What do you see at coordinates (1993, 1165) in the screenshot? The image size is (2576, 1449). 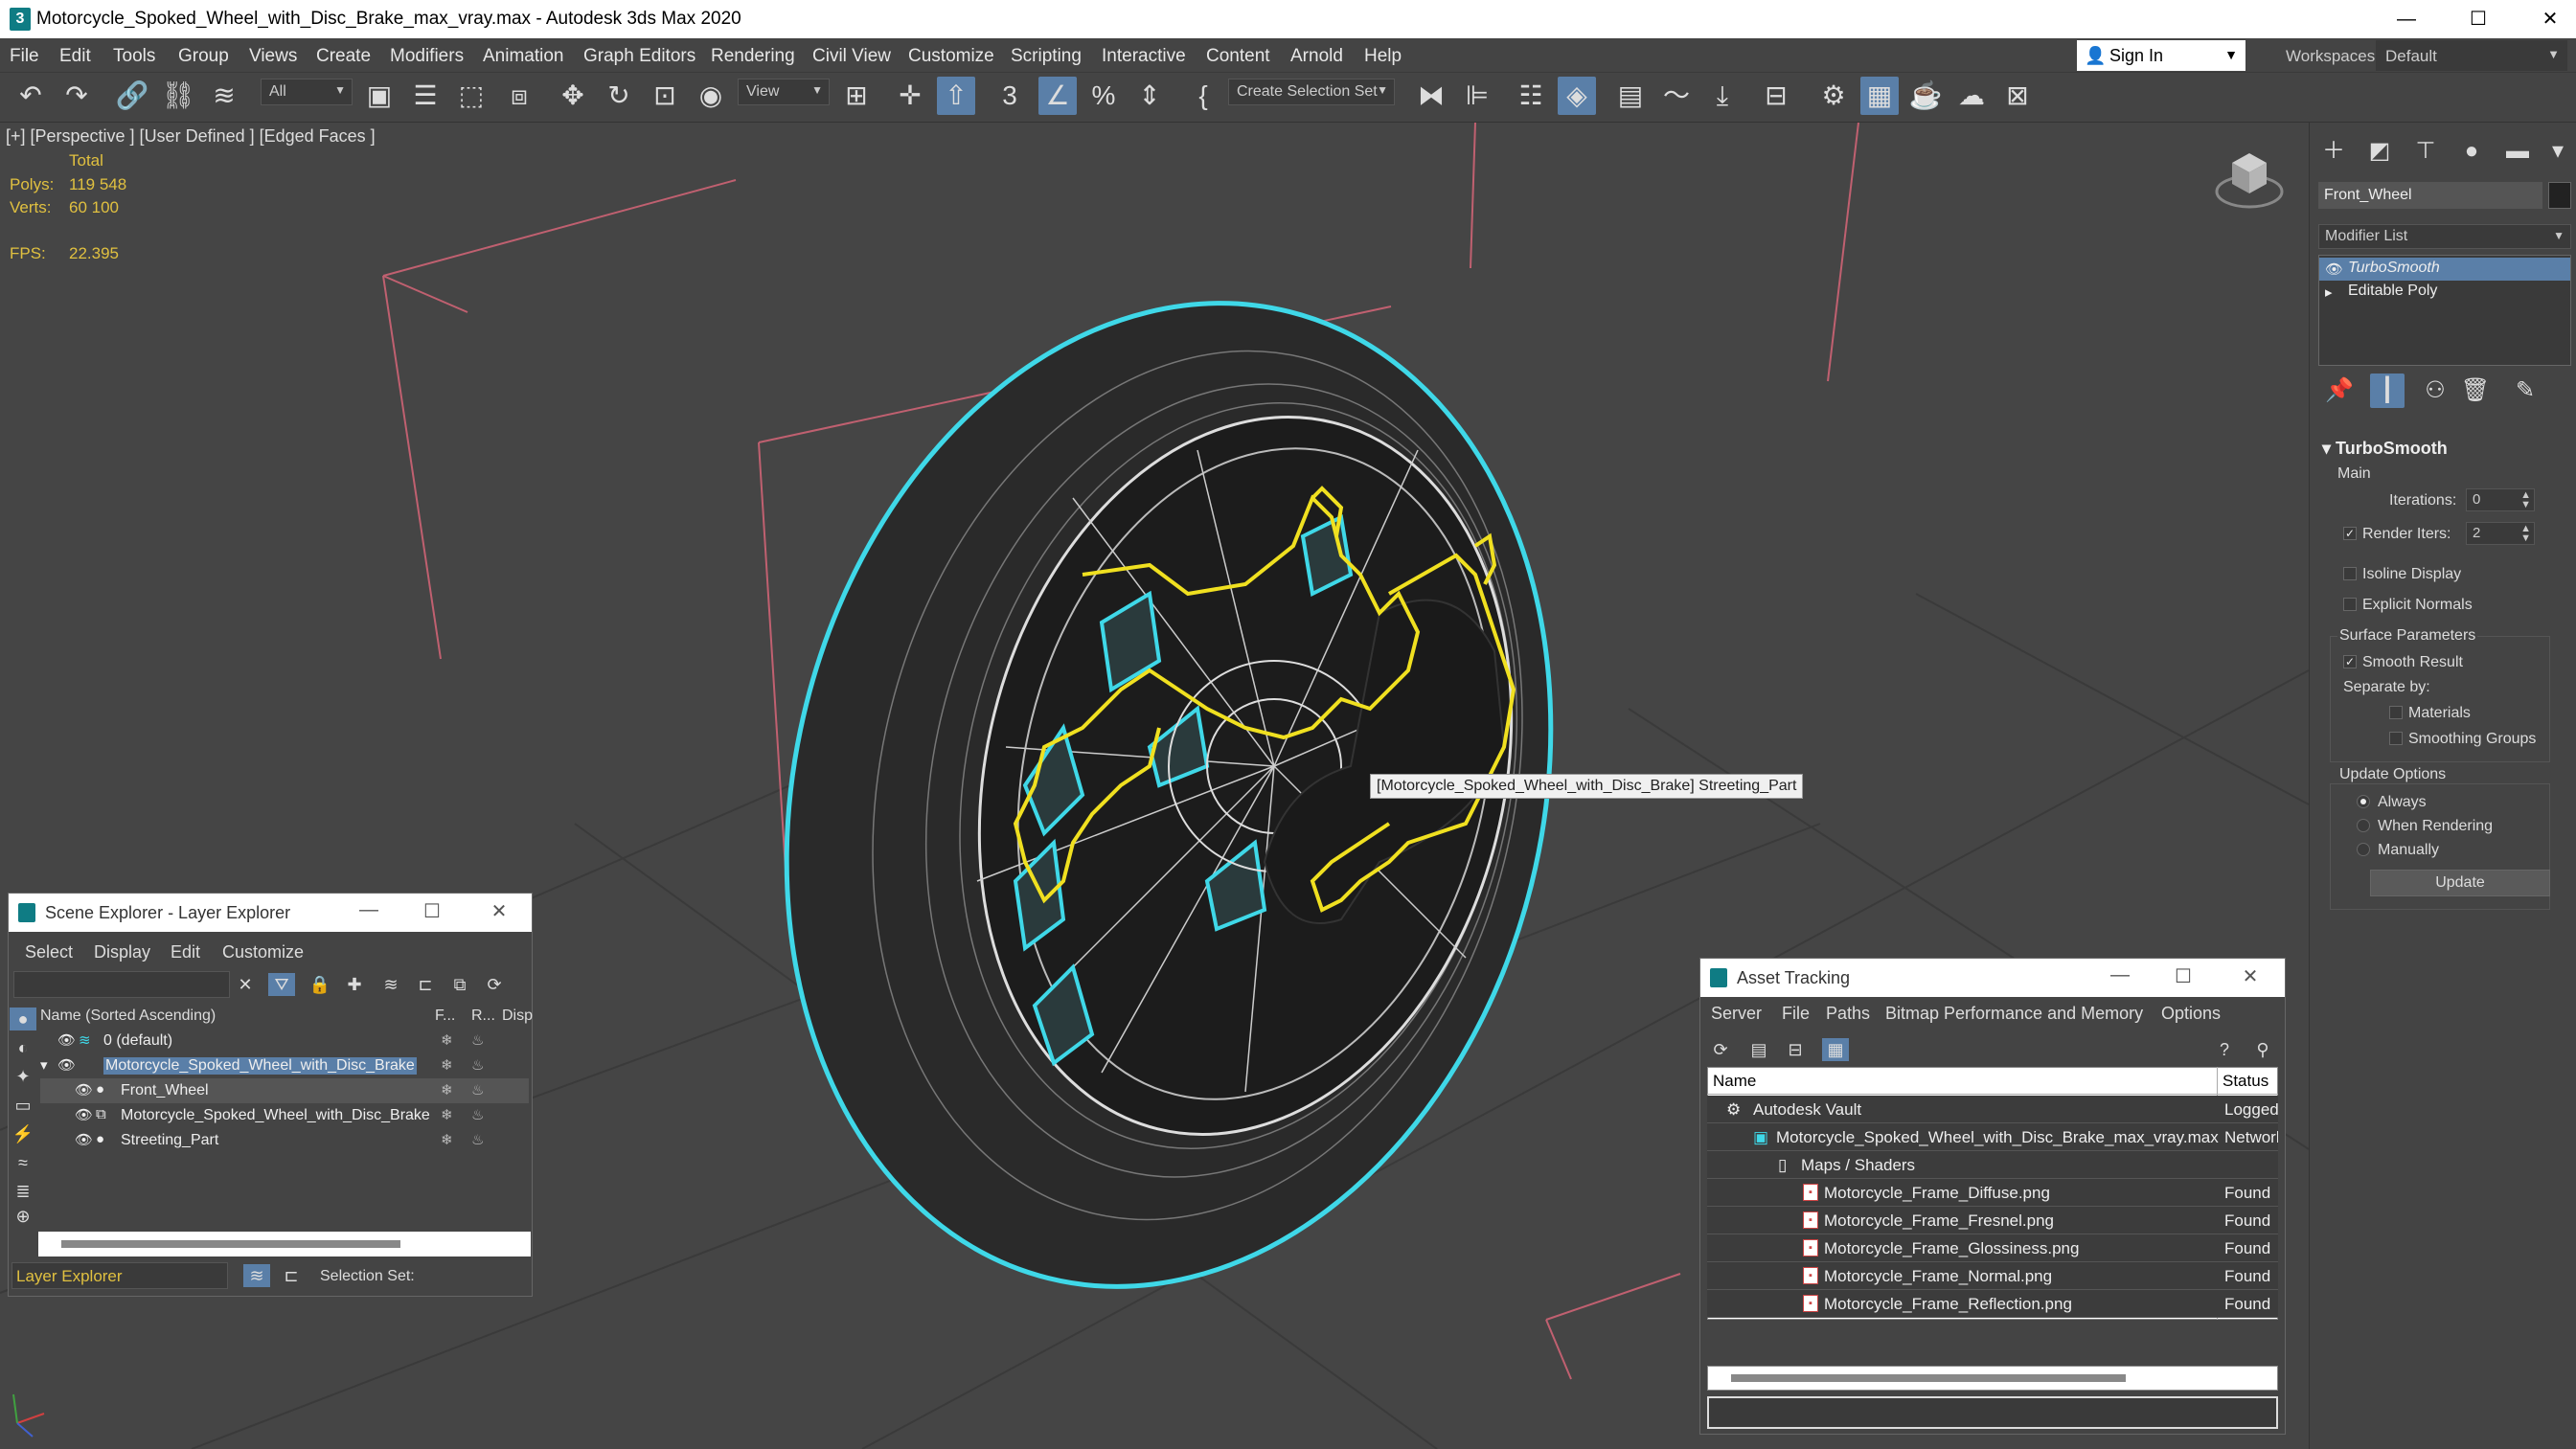 I see `asset-row-maps-shaders: ▯ Maps / Shaders` at bounding box center [1993, 1165].